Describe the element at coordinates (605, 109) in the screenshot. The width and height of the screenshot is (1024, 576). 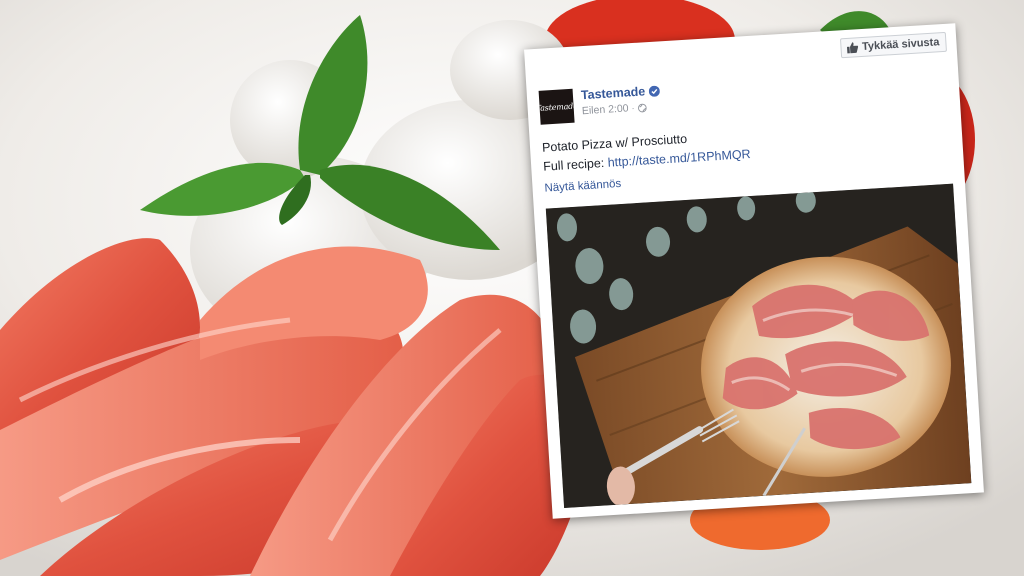
I see `post-timestamp: Eilen 2:00` at that location.